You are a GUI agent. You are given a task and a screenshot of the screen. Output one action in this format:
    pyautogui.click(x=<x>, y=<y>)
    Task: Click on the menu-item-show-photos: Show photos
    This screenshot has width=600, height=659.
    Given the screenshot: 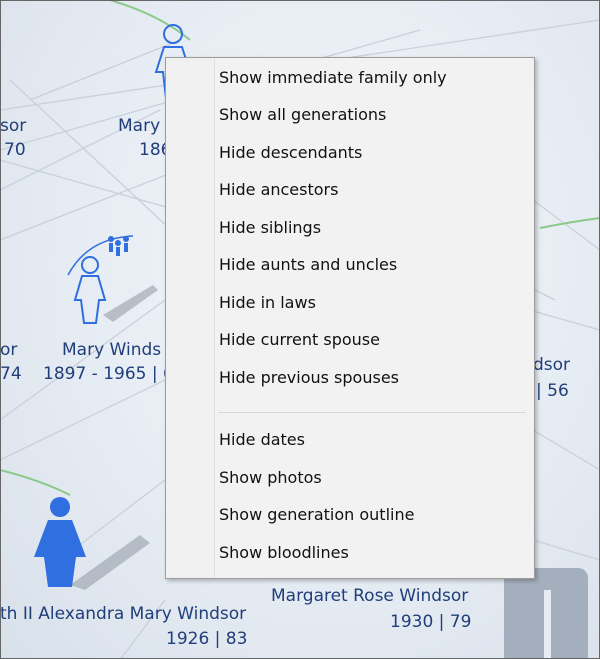 What is the action you would take?
    pyautogui.click(x=373, y=477)
    